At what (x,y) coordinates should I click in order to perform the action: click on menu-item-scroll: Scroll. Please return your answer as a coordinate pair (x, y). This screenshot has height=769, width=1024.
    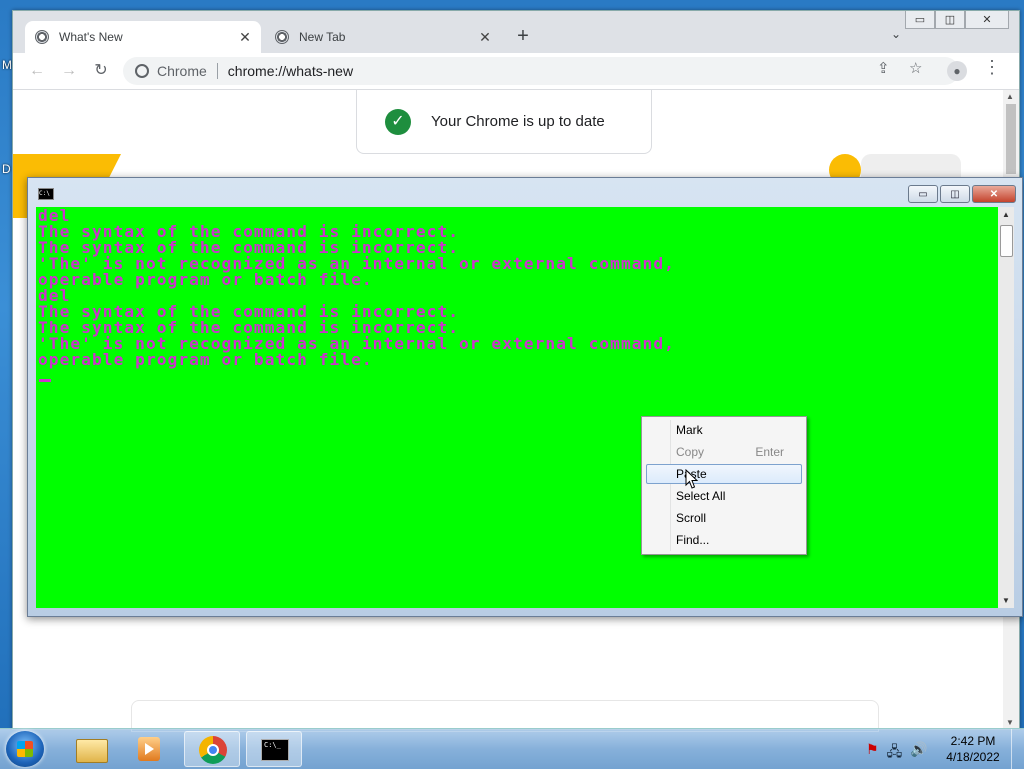
    Looking at the image, I should click on (724, 518).